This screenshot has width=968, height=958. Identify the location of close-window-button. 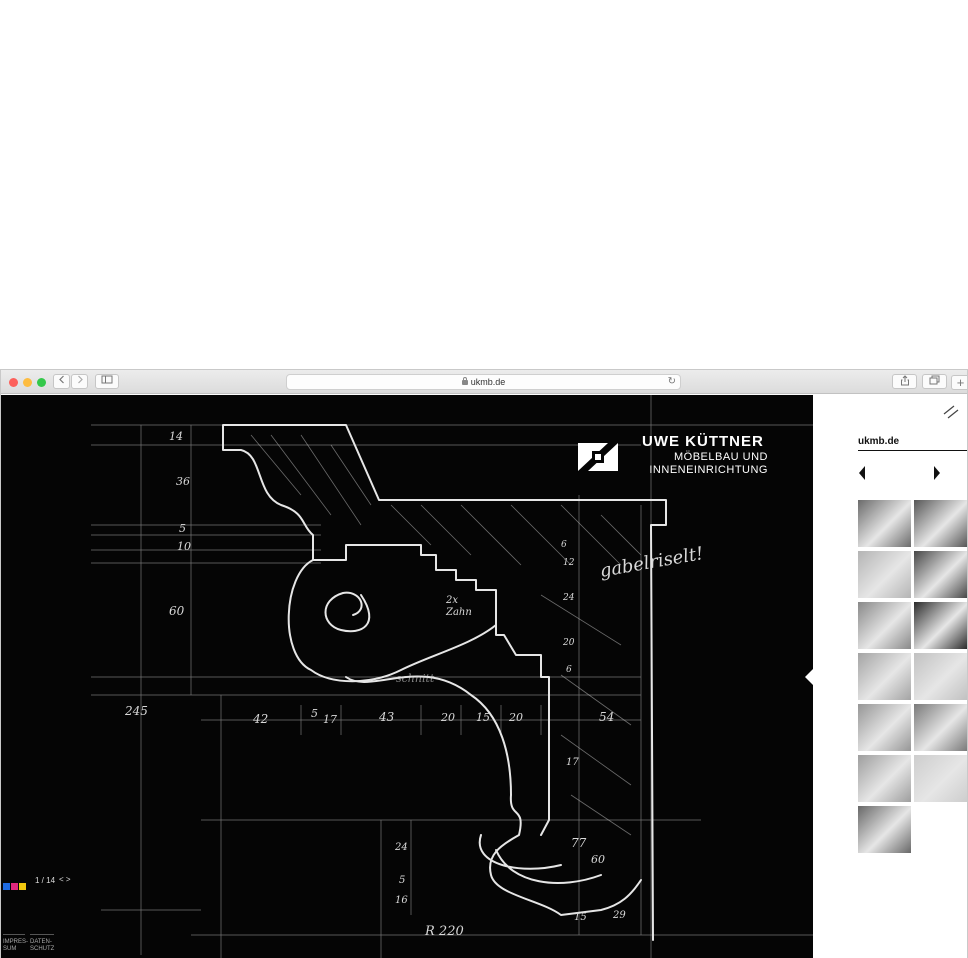
(13, 382).